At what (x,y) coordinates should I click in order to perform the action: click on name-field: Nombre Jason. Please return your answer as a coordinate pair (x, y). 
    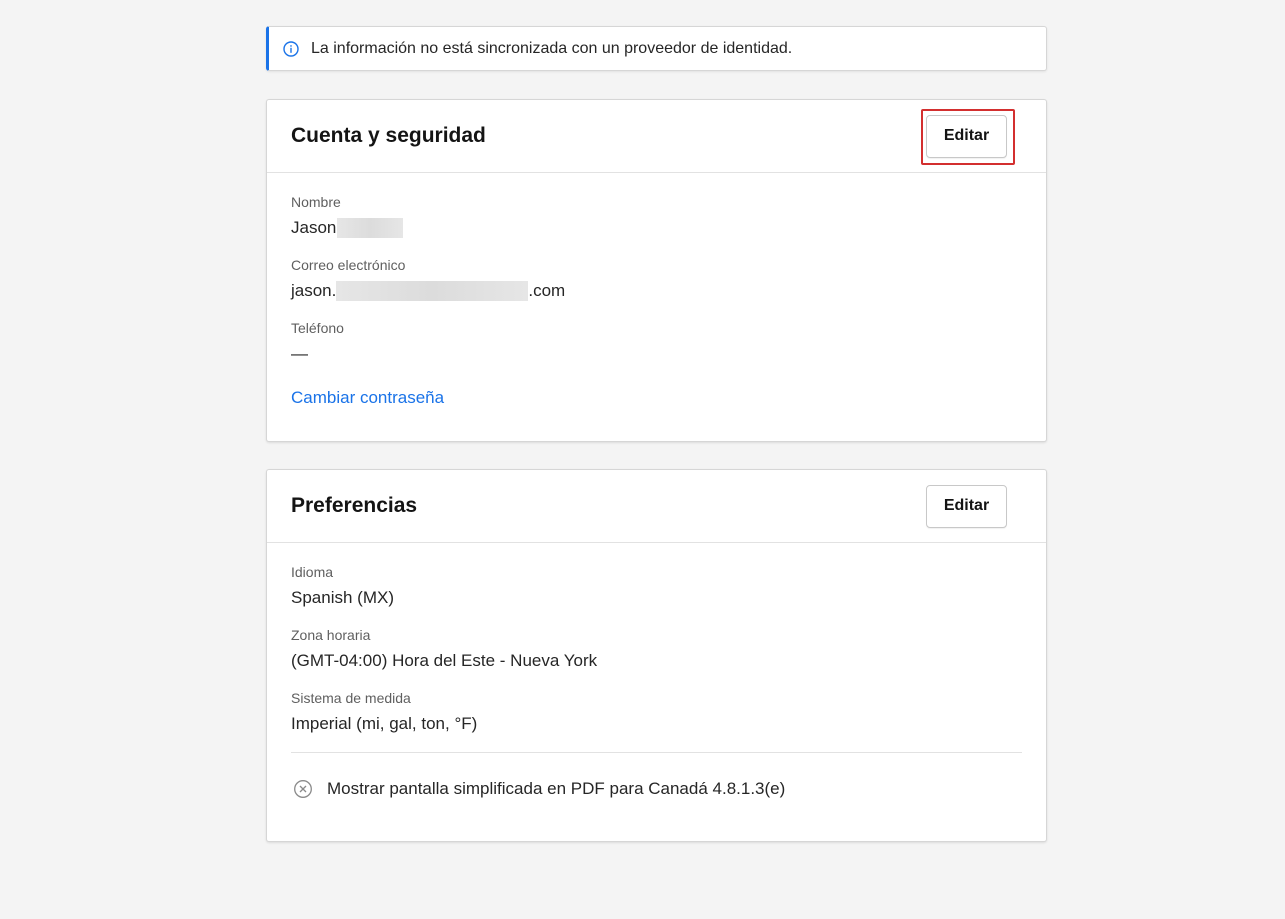
    Looking at the image, I should click on (656, 216).